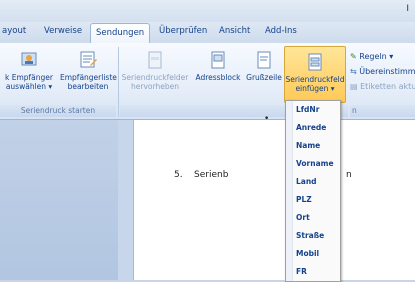 The image size is (415, 282). What do you see at coordinates (289, 191) in the screenshot?
I see `menu-stripe` at bounding box center [289, 191].